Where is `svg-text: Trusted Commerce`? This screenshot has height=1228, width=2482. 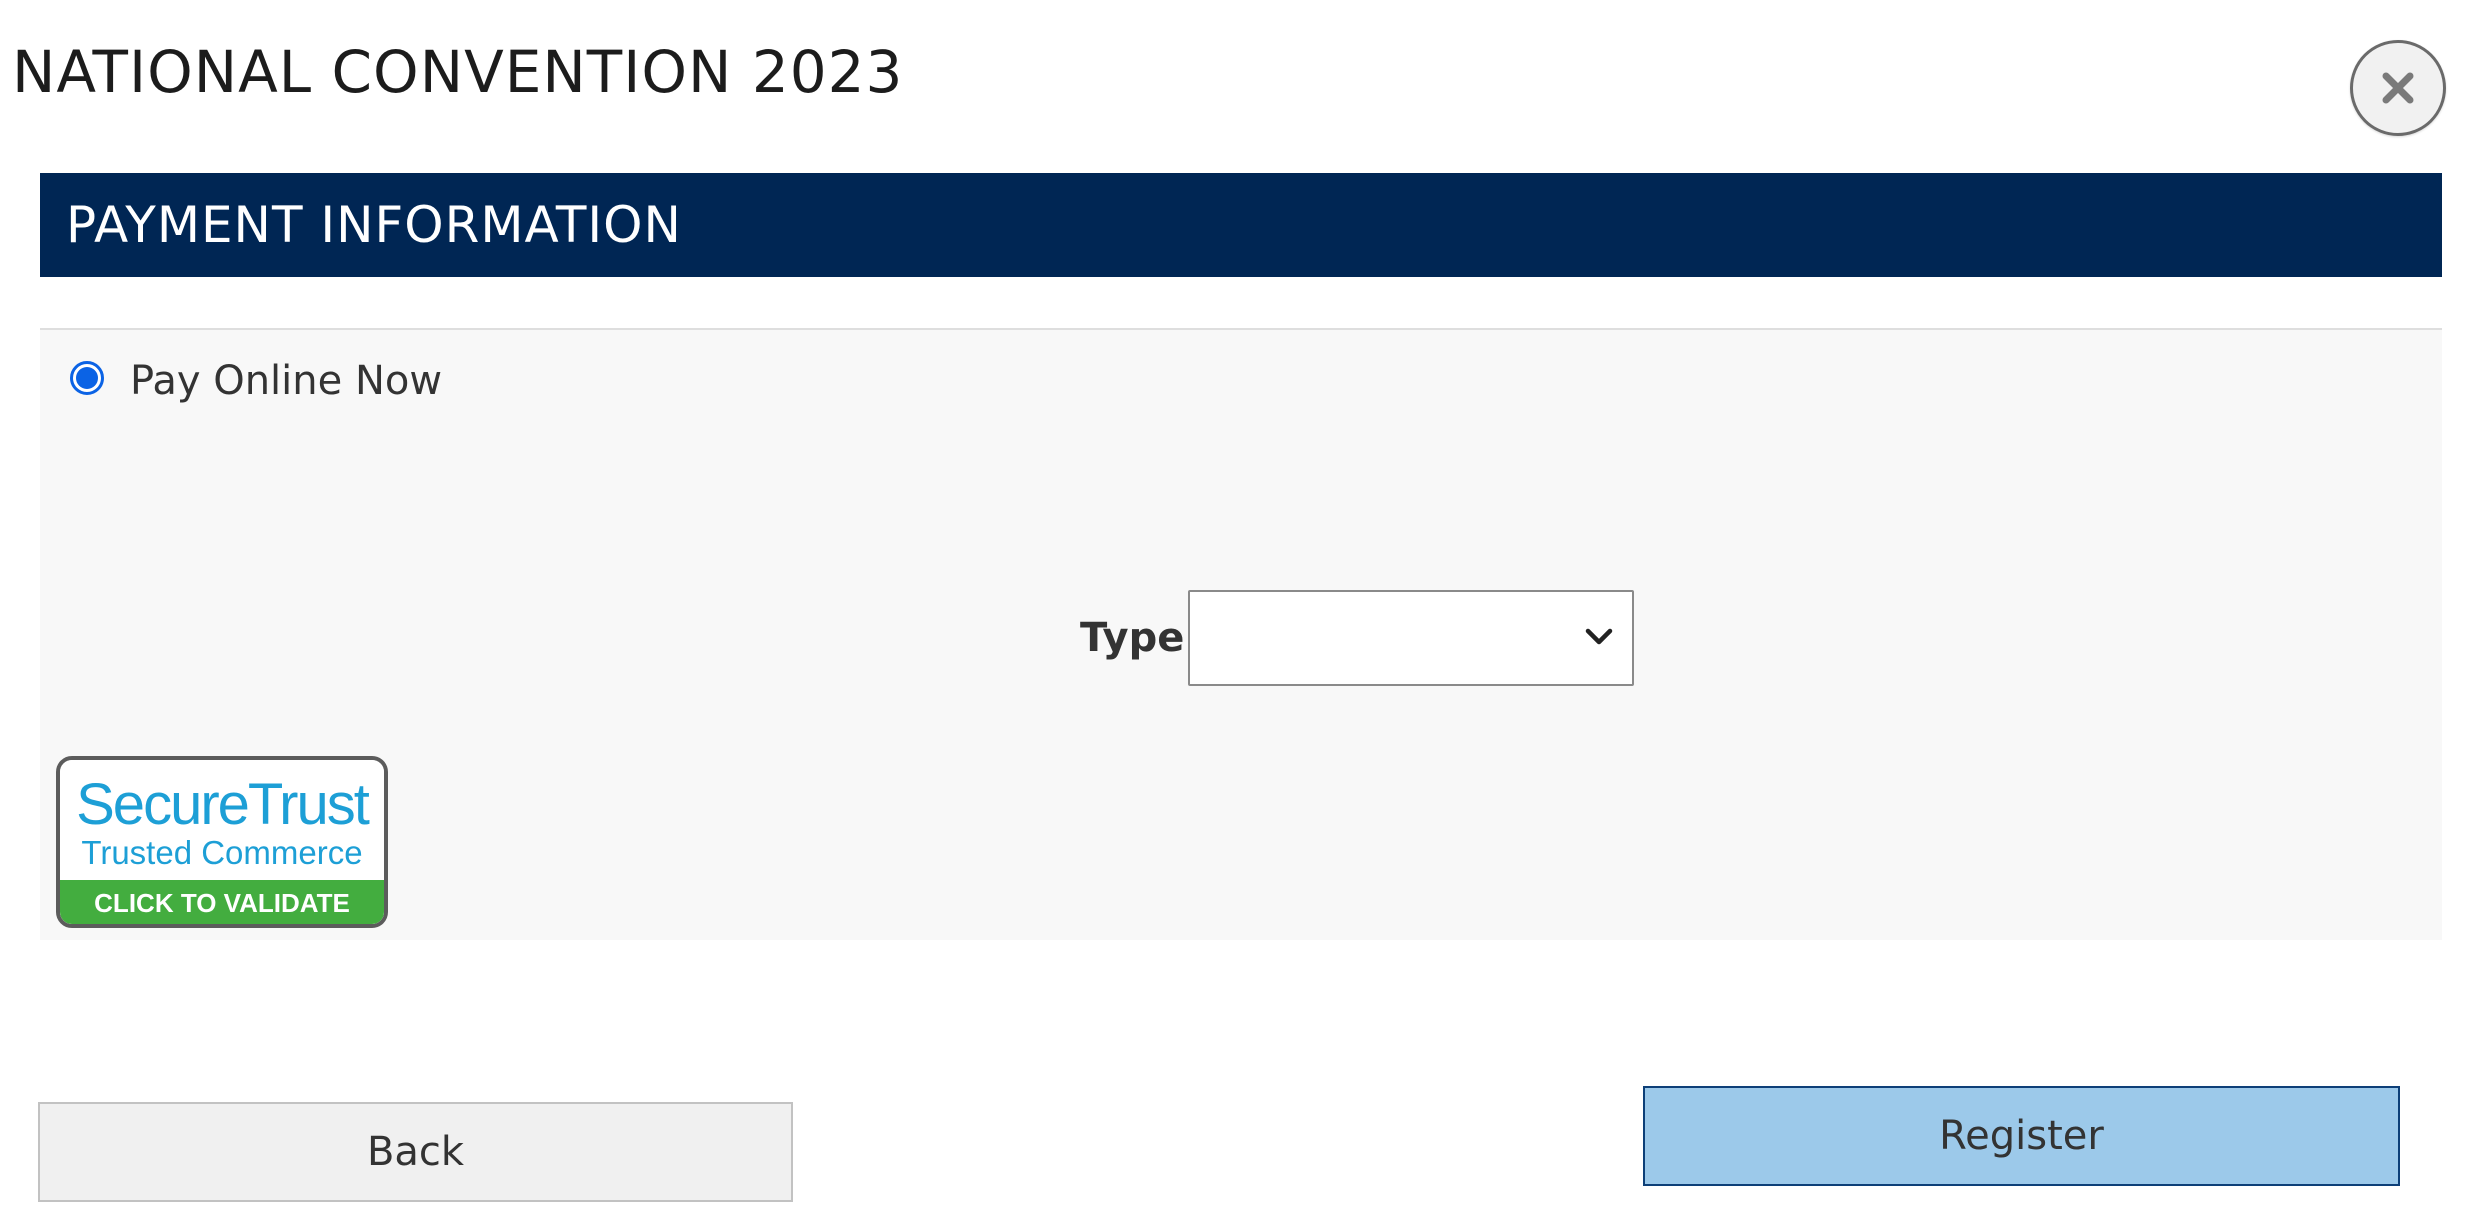
svg-text: Trusted Commerce is located at coordinates (221, 852).